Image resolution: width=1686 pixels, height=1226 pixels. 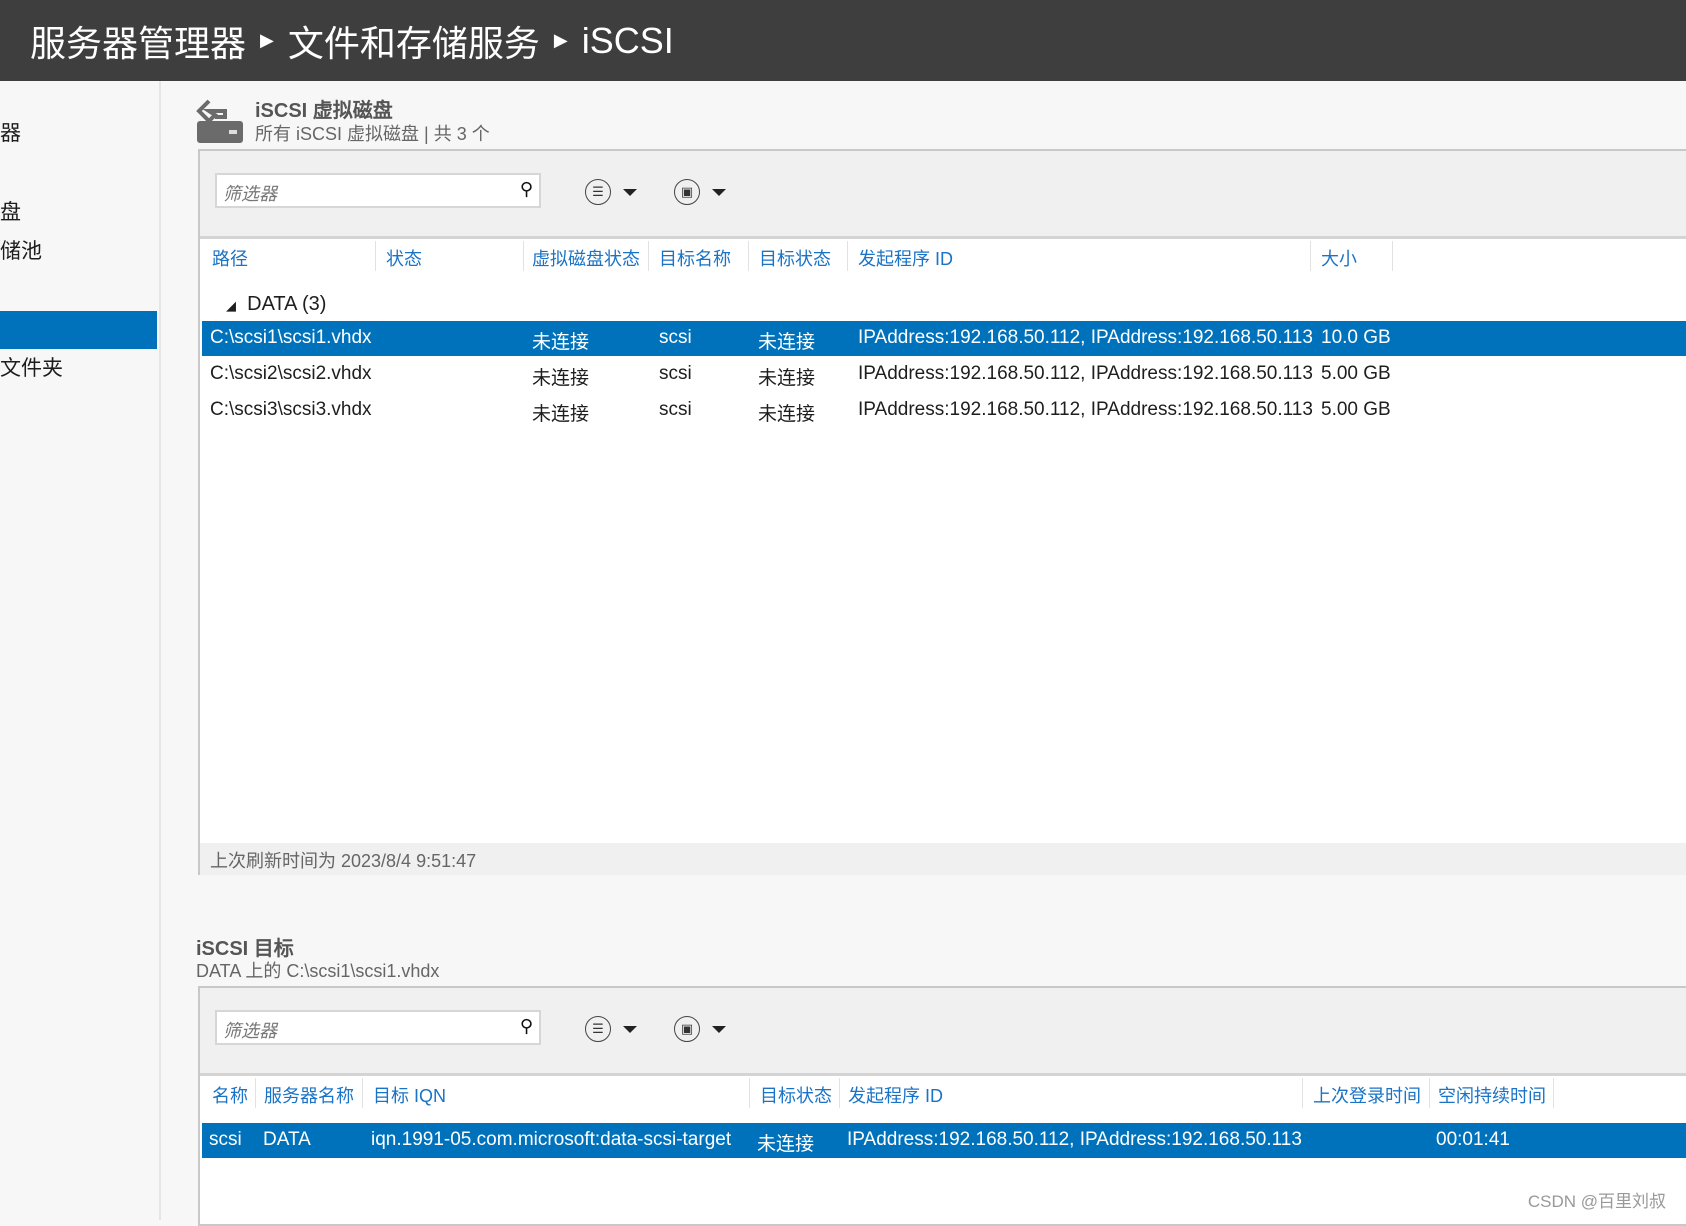 I want to click on status-footer: 上次刷新时间为 2023/8/4 9:51:47, so click(x=943, y=859).